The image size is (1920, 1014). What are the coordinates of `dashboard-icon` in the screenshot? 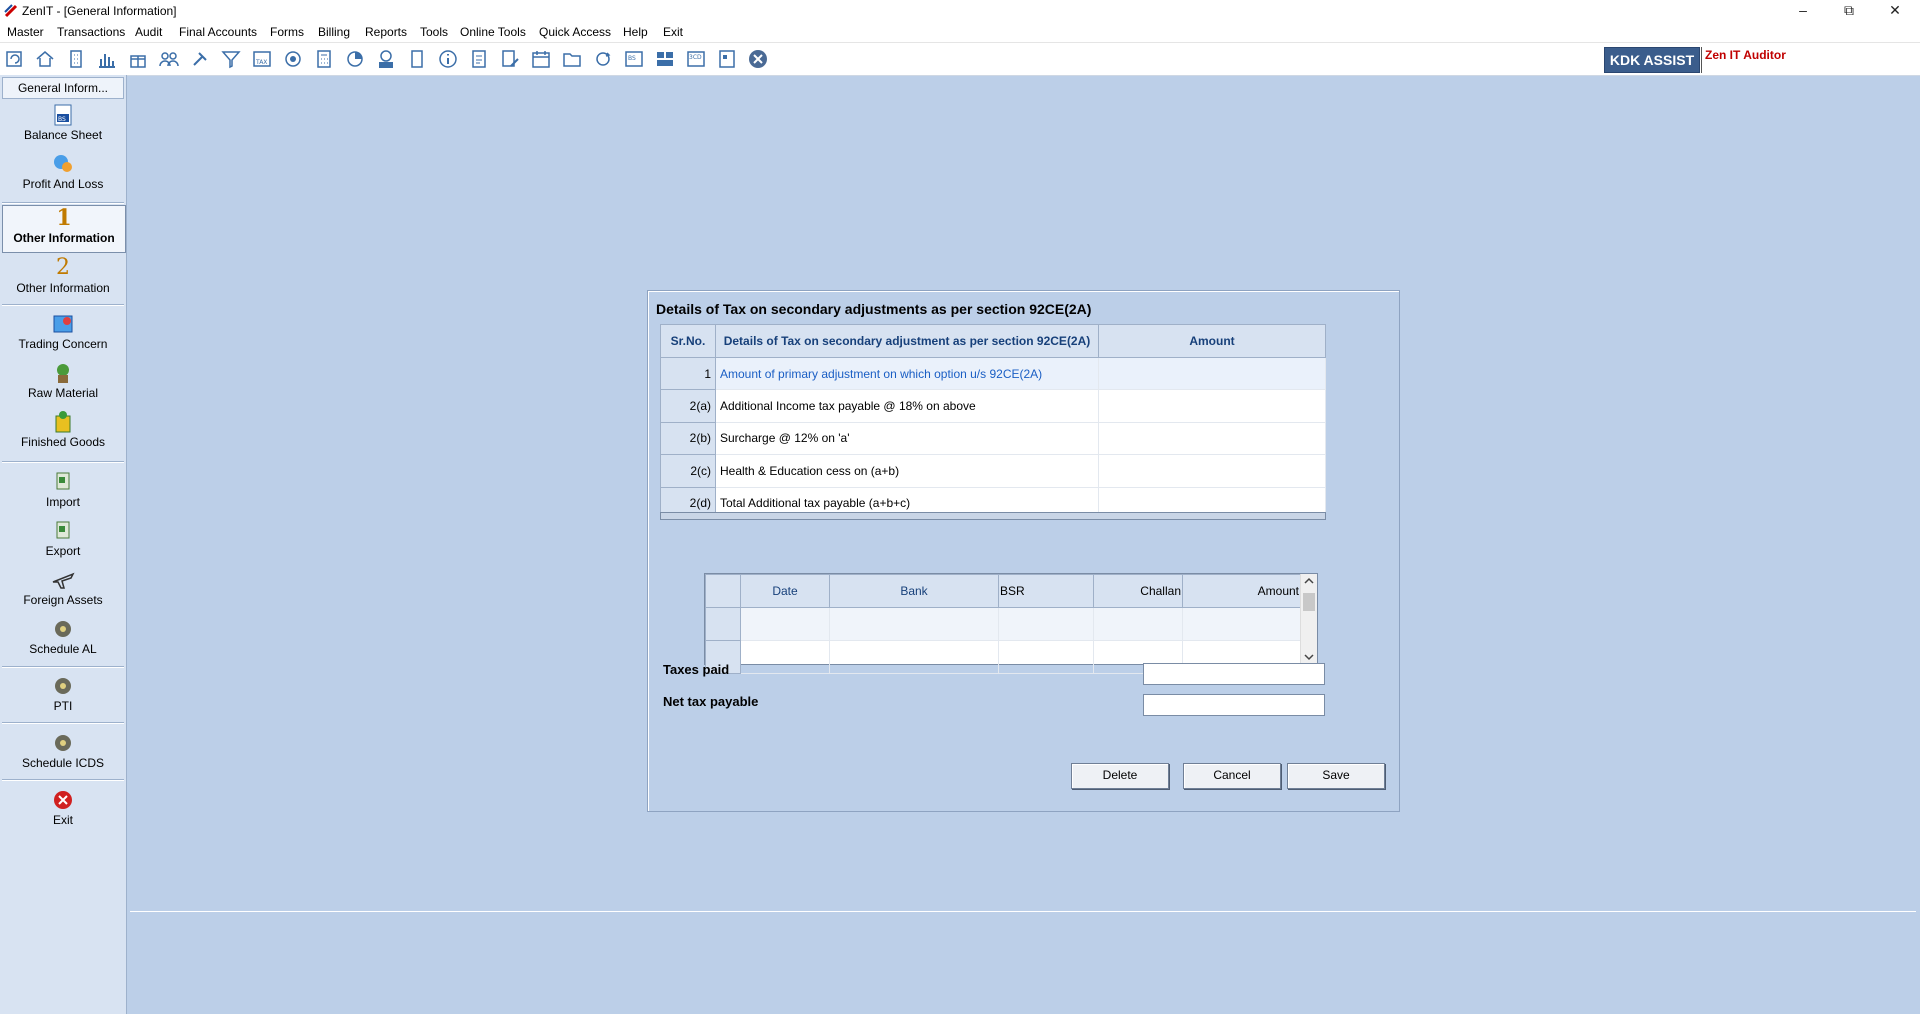 It's located at (665, 59).